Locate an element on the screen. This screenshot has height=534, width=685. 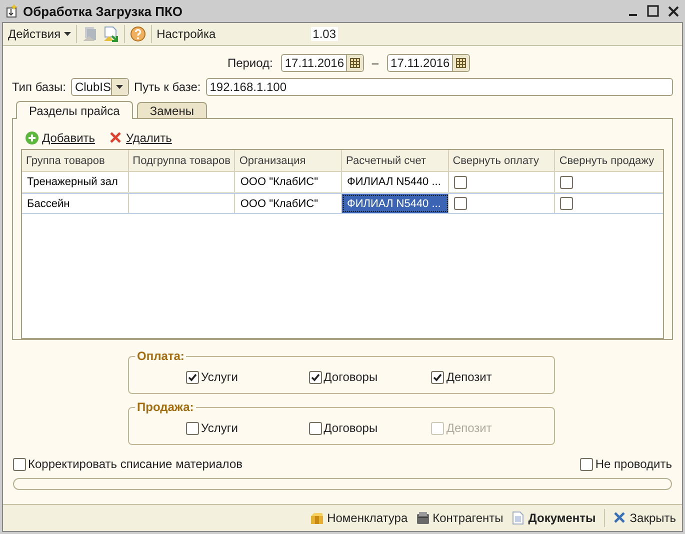
period-label: Период: is located at coordinates (250, 63).